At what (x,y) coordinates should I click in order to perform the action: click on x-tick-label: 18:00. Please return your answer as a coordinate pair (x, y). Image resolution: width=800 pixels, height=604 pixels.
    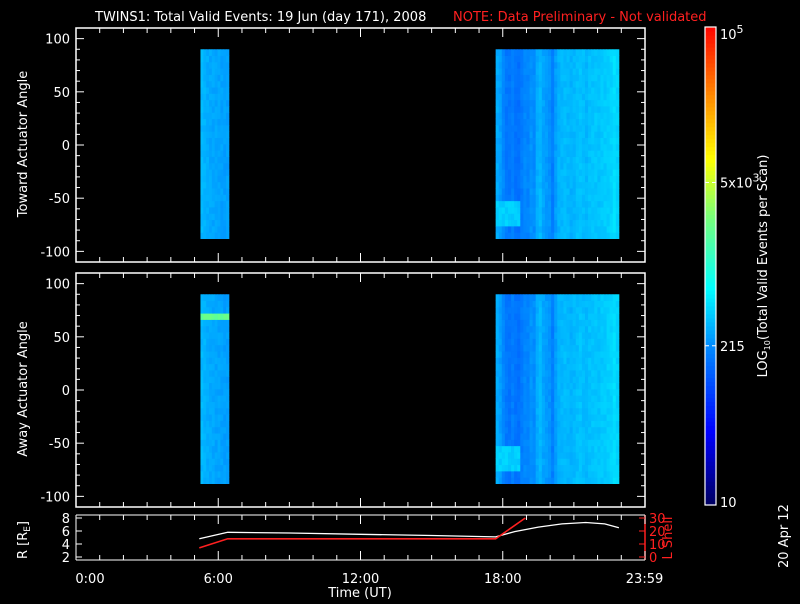
    Looking at the image, I should click on (502, 579).